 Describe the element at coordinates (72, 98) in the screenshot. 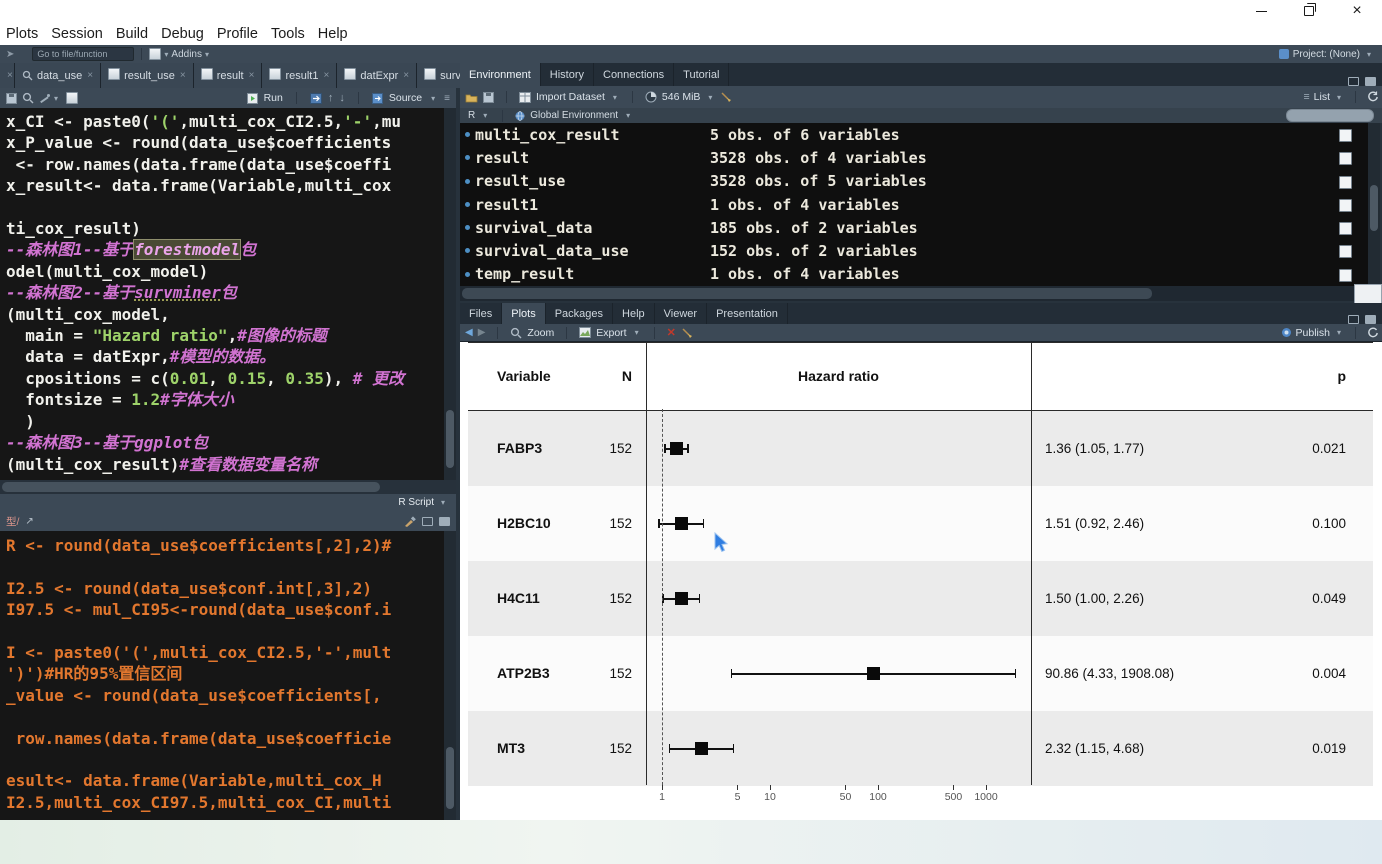

I see `compile-report-icon` at that location.